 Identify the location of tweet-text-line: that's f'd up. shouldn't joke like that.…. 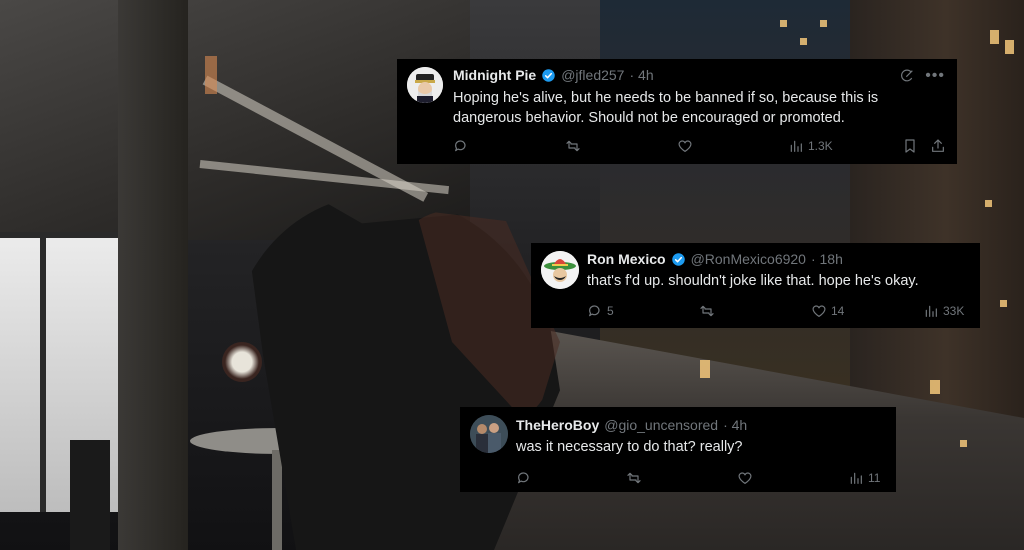
(753, 281).